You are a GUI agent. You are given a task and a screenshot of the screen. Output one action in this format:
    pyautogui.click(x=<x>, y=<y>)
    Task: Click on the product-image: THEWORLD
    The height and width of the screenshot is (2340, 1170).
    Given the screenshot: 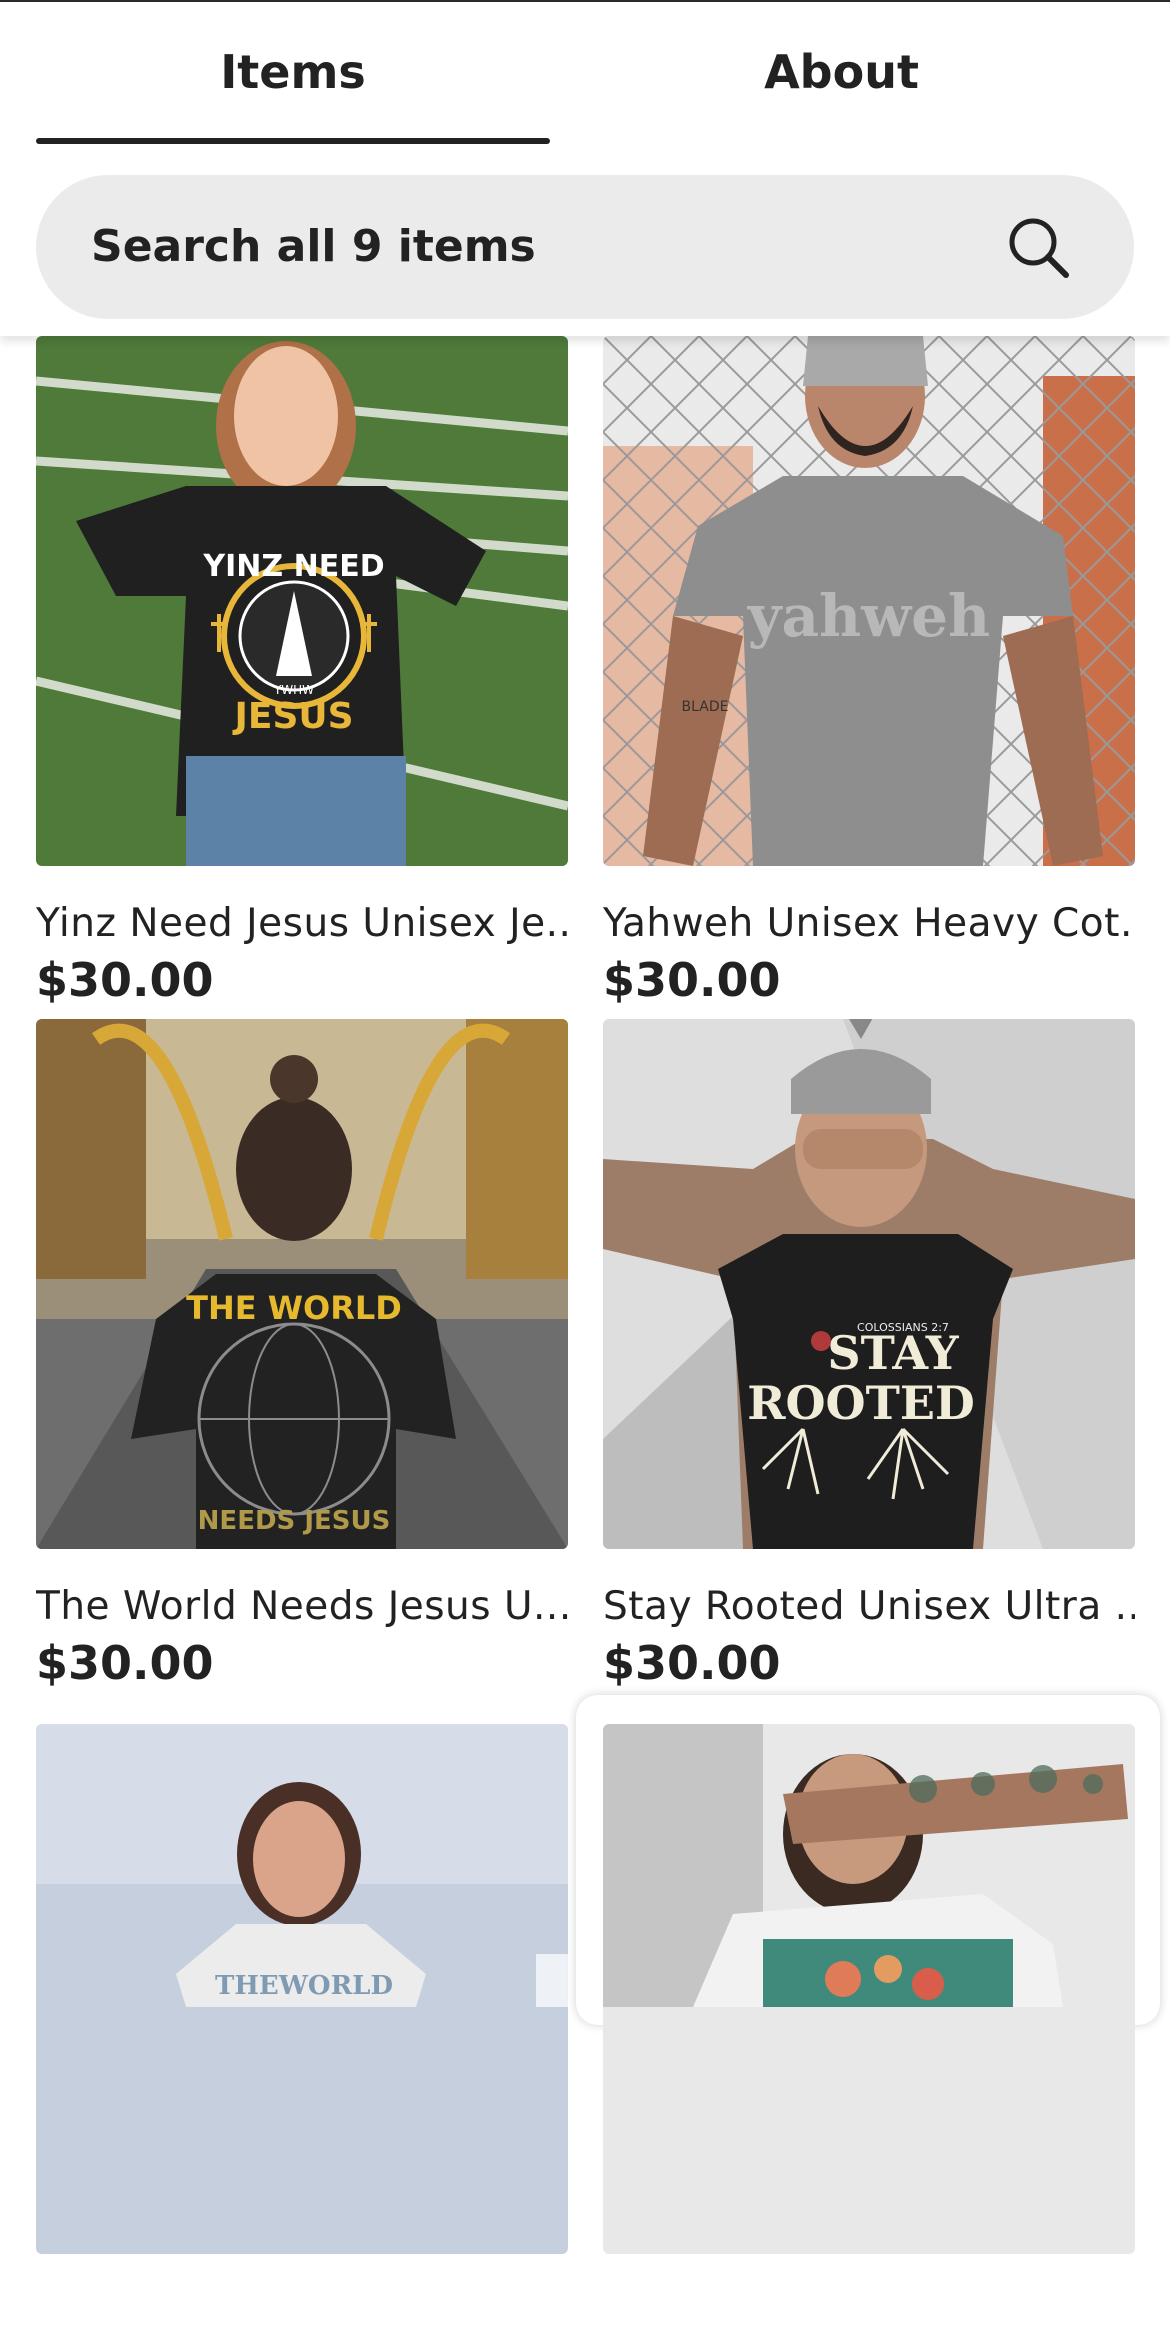 What is the action you would take?
    pyautogui.click(x=302, y=1989)
    